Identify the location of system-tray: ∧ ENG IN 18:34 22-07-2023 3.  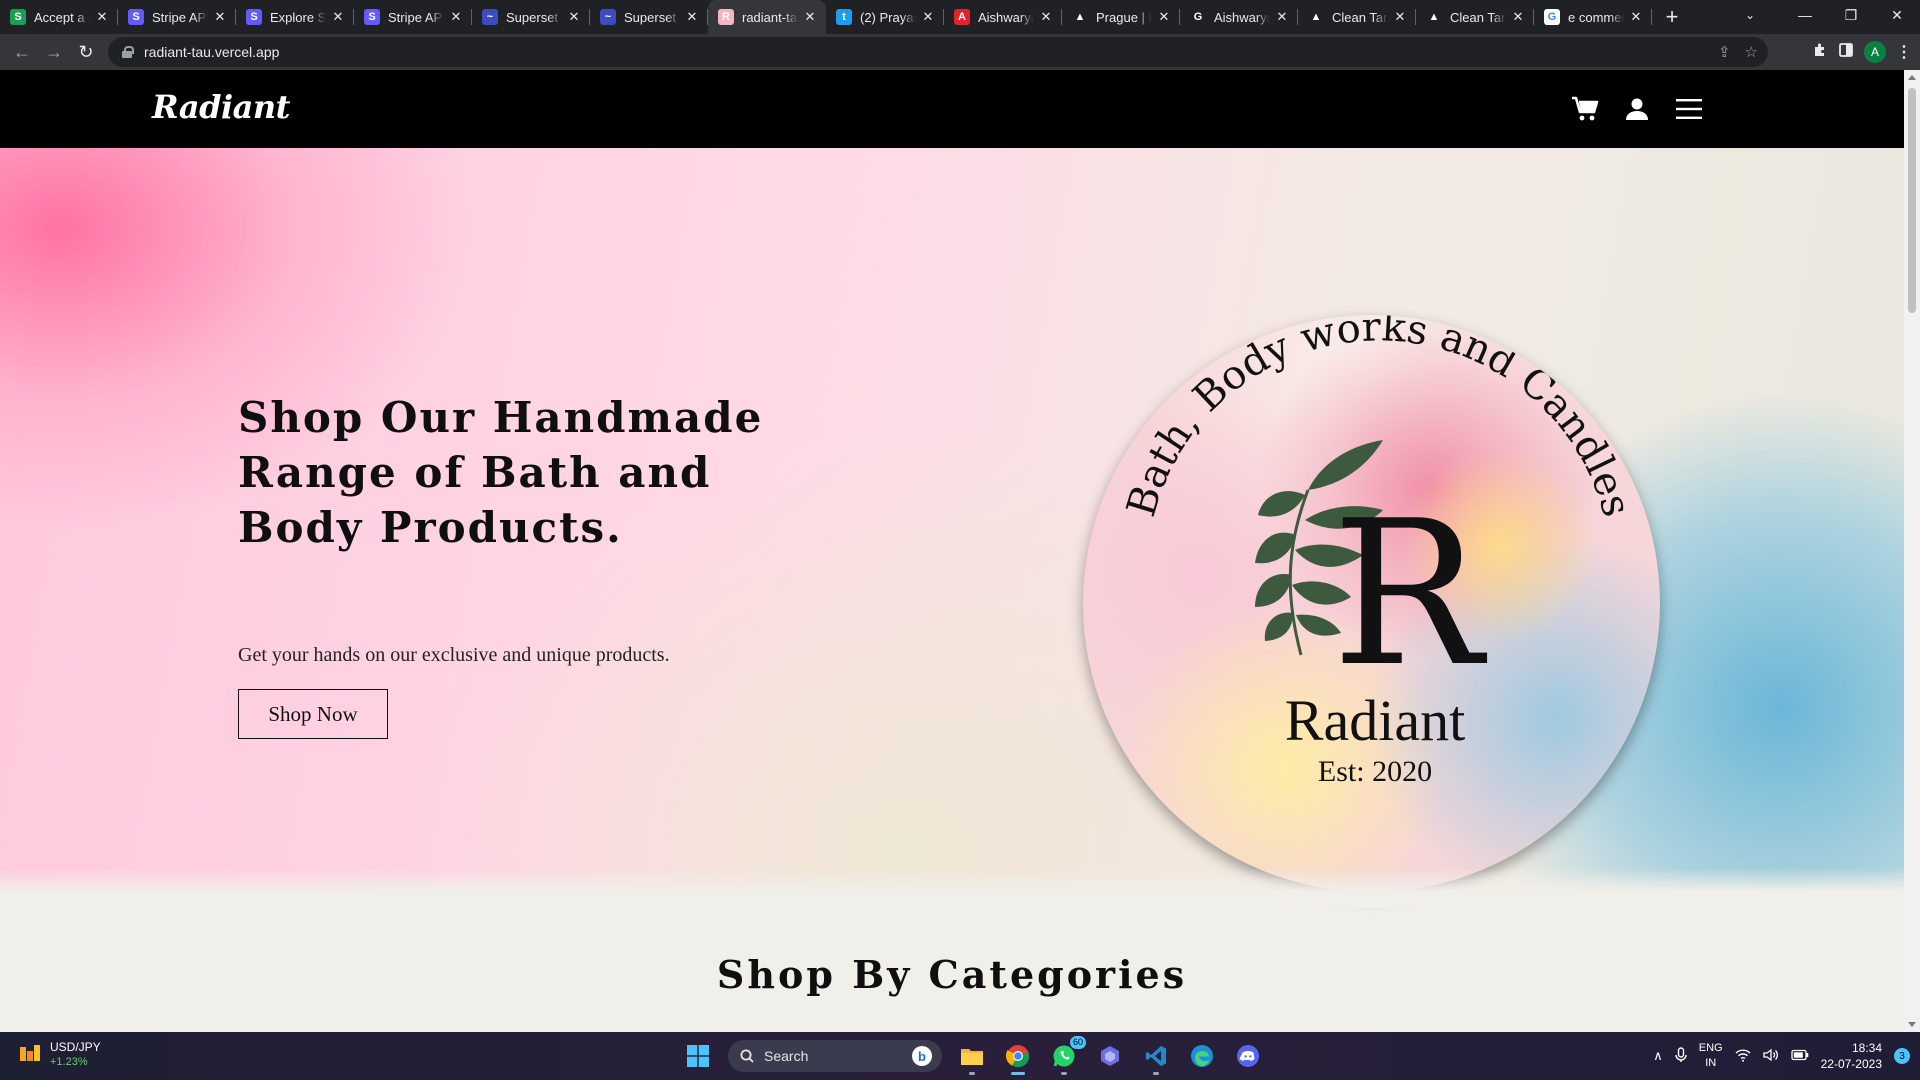
(1781, 1056).